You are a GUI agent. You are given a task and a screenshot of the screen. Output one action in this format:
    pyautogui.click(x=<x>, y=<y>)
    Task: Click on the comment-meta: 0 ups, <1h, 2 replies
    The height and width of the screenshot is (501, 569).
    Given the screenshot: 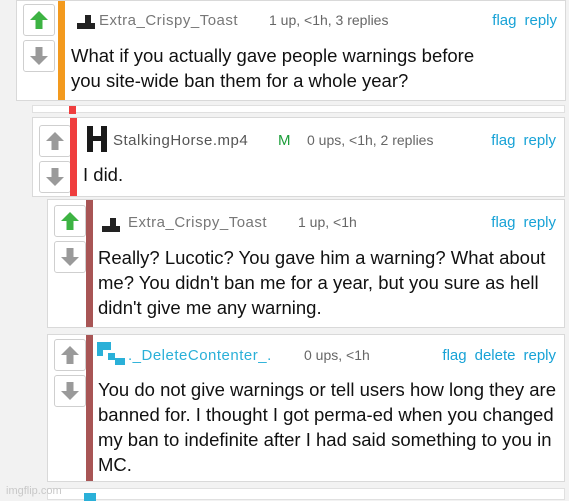 What is the action you would take?
    pyautogui.click(x=370, y=140)
    